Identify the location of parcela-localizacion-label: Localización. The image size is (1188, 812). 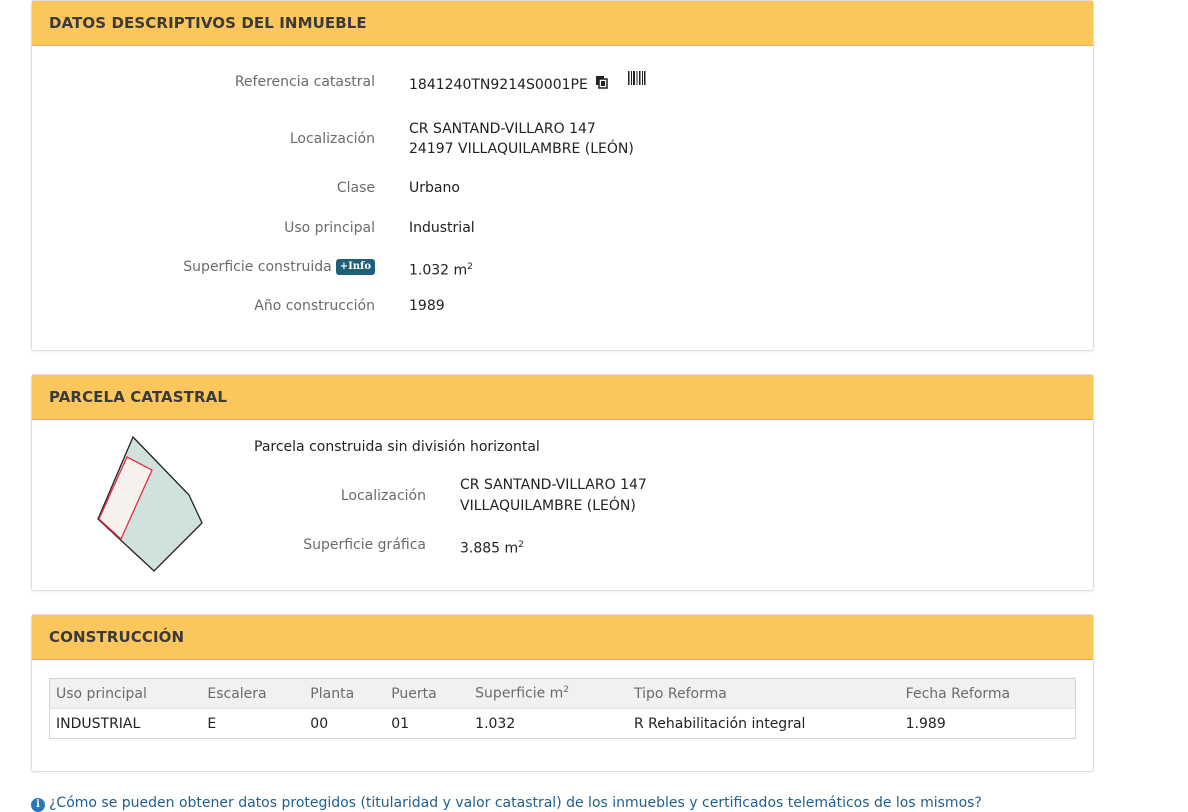
(383, 496).